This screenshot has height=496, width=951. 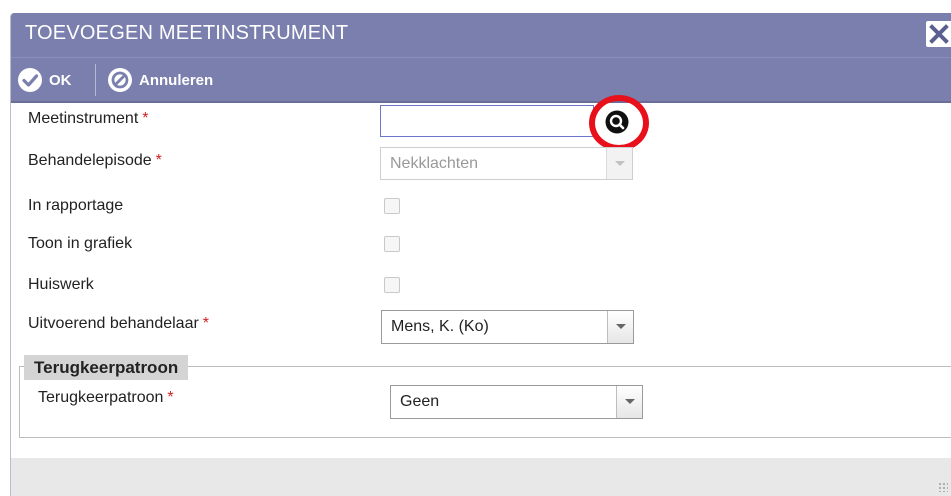 I want to click on in-rapportage-label: In rapportage, so click(x=76, y=205).